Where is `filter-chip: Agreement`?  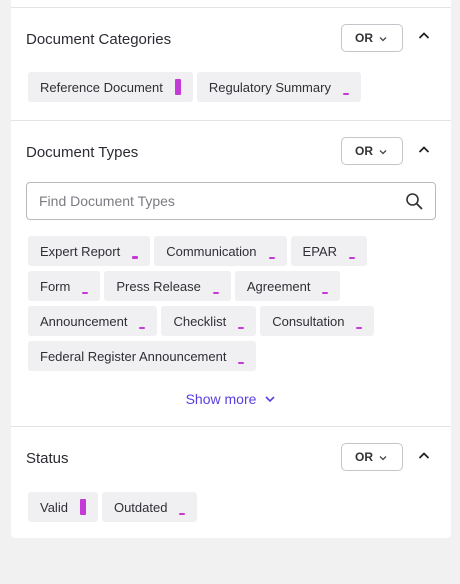 filter-chip: Agreement is located at coordinates (287, 286).